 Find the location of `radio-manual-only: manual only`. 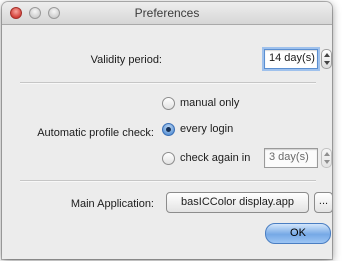

radio-manual-only: manual only is located at coordinates (200, 103).